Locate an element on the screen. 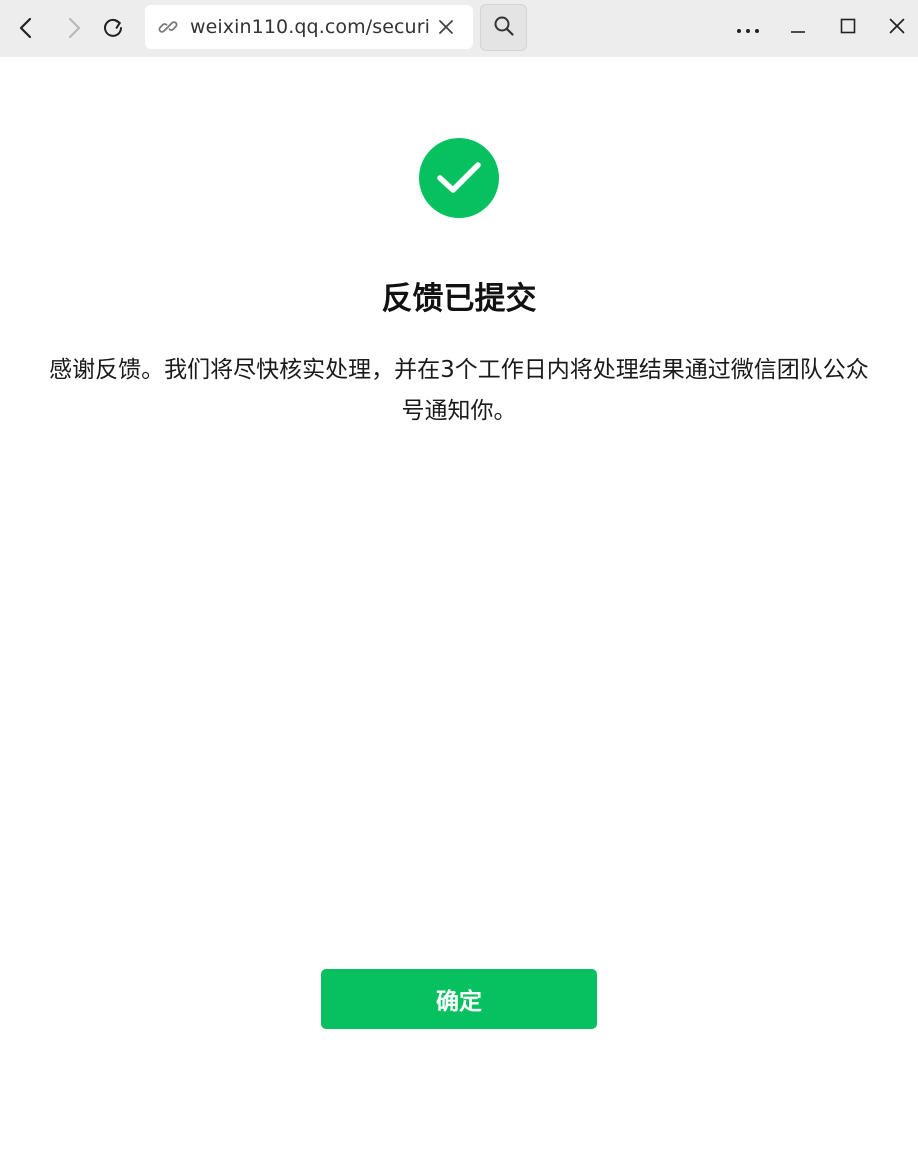  search-button is located at coordinates (503, 27).